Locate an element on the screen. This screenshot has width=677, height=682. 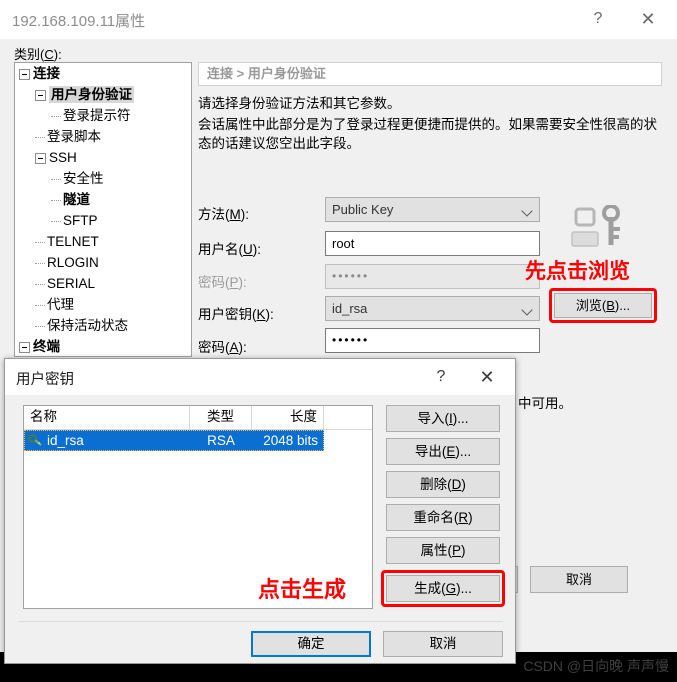
tree-item: SERIAL is located at coordinates (103, 283).